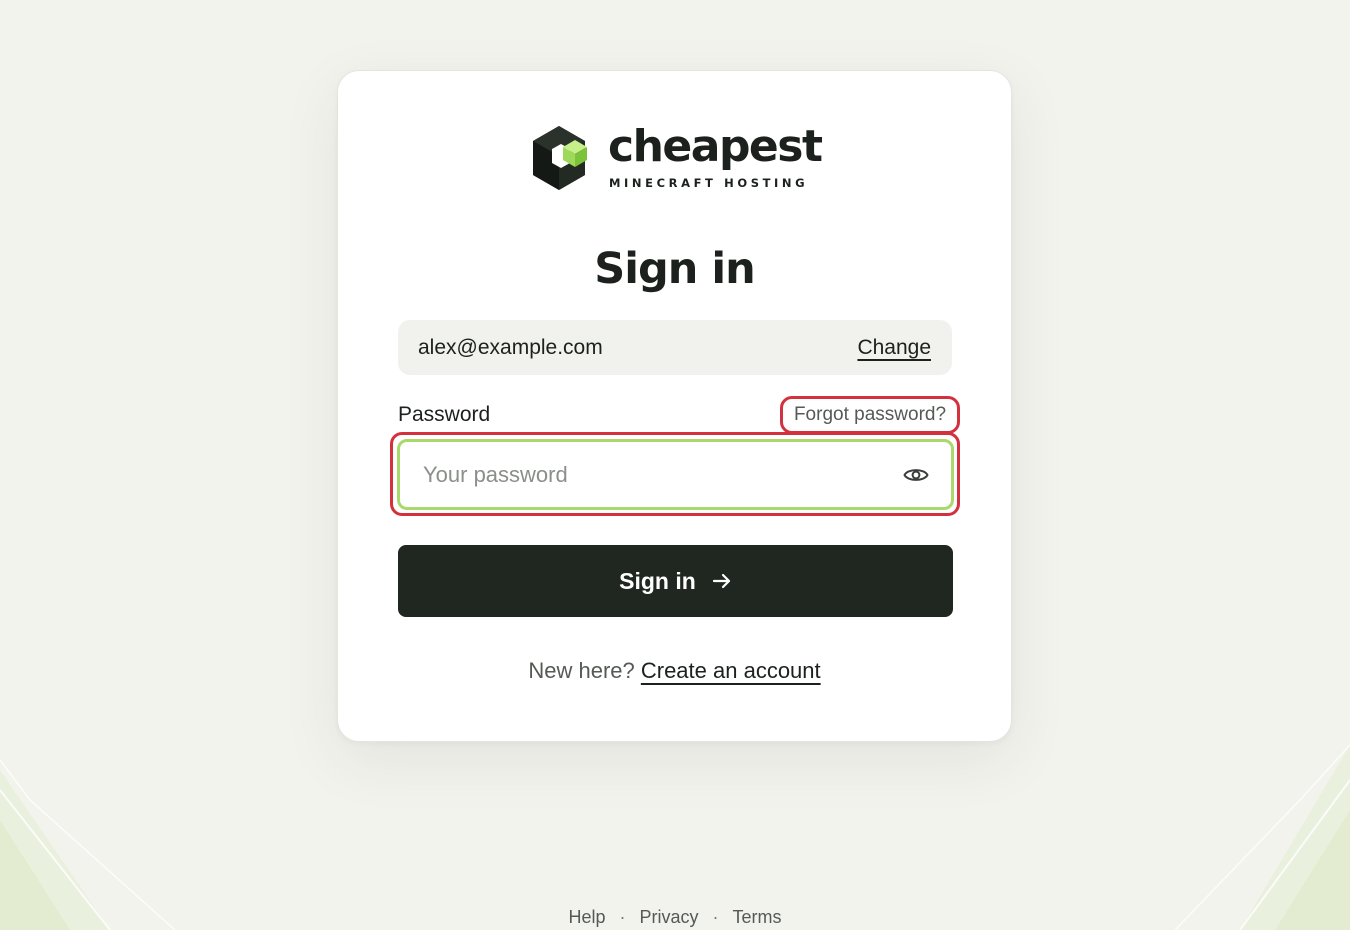 Image resolution: width=1350 pixels, height=930 pixels. Describe the element at coordinates (870, 415) in the screenshot. I see `forgot-password-link: Forgot password?` at that location.